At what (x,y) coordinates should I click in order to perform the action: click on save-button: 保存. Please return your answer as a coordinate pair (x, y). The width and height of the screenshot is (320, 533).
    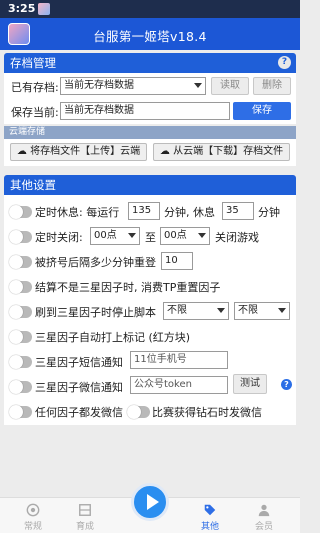
    Looking at the image, I should click on (262, 111).